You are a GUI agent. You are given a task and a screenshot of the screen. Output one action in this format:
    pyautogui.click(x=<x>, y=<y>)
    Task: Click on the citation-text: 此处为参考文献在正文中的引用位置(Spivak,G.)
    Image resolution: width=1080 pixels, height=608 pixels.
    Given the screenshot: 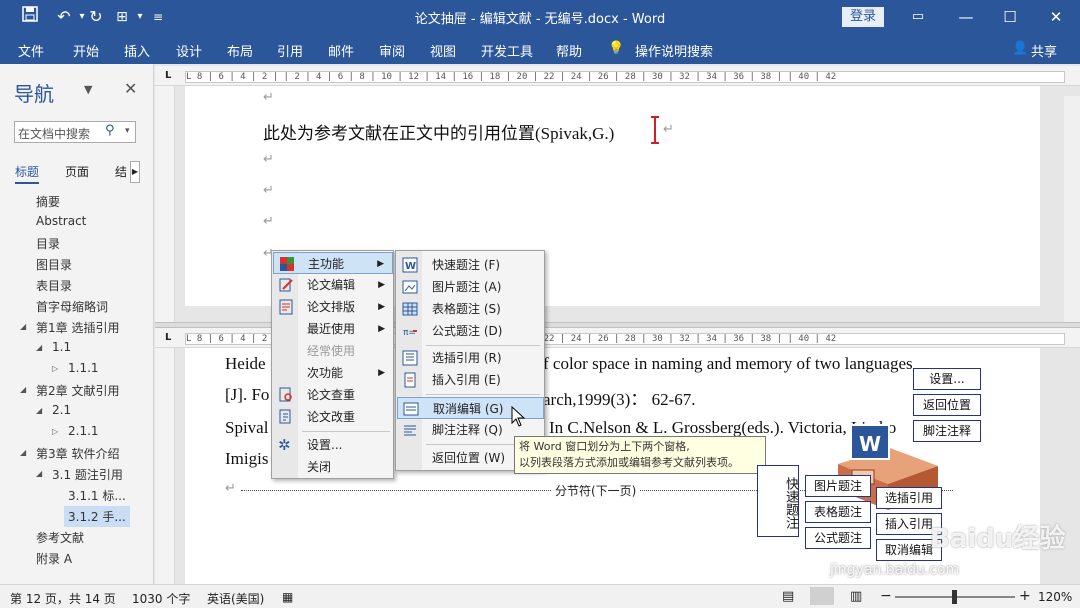 What is the action you would take?
    pyautogui.click(x=439, y=133)
    